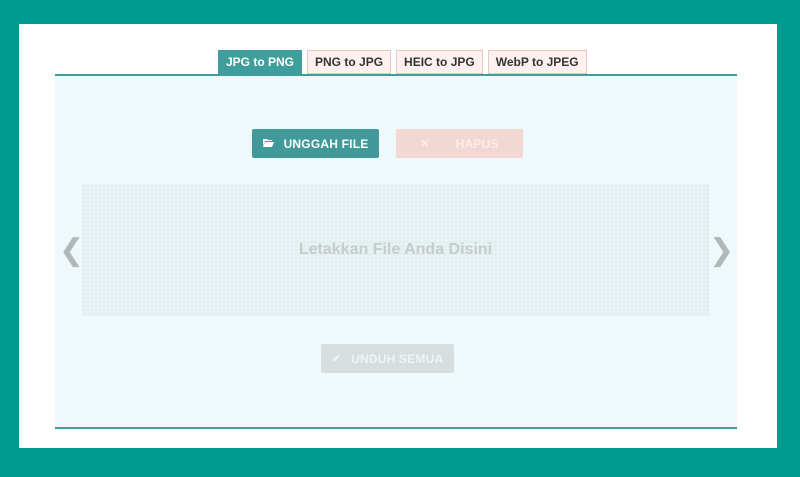  I want to click on tab-jpg-to-png: JPG to PNG, so click(260, 62).